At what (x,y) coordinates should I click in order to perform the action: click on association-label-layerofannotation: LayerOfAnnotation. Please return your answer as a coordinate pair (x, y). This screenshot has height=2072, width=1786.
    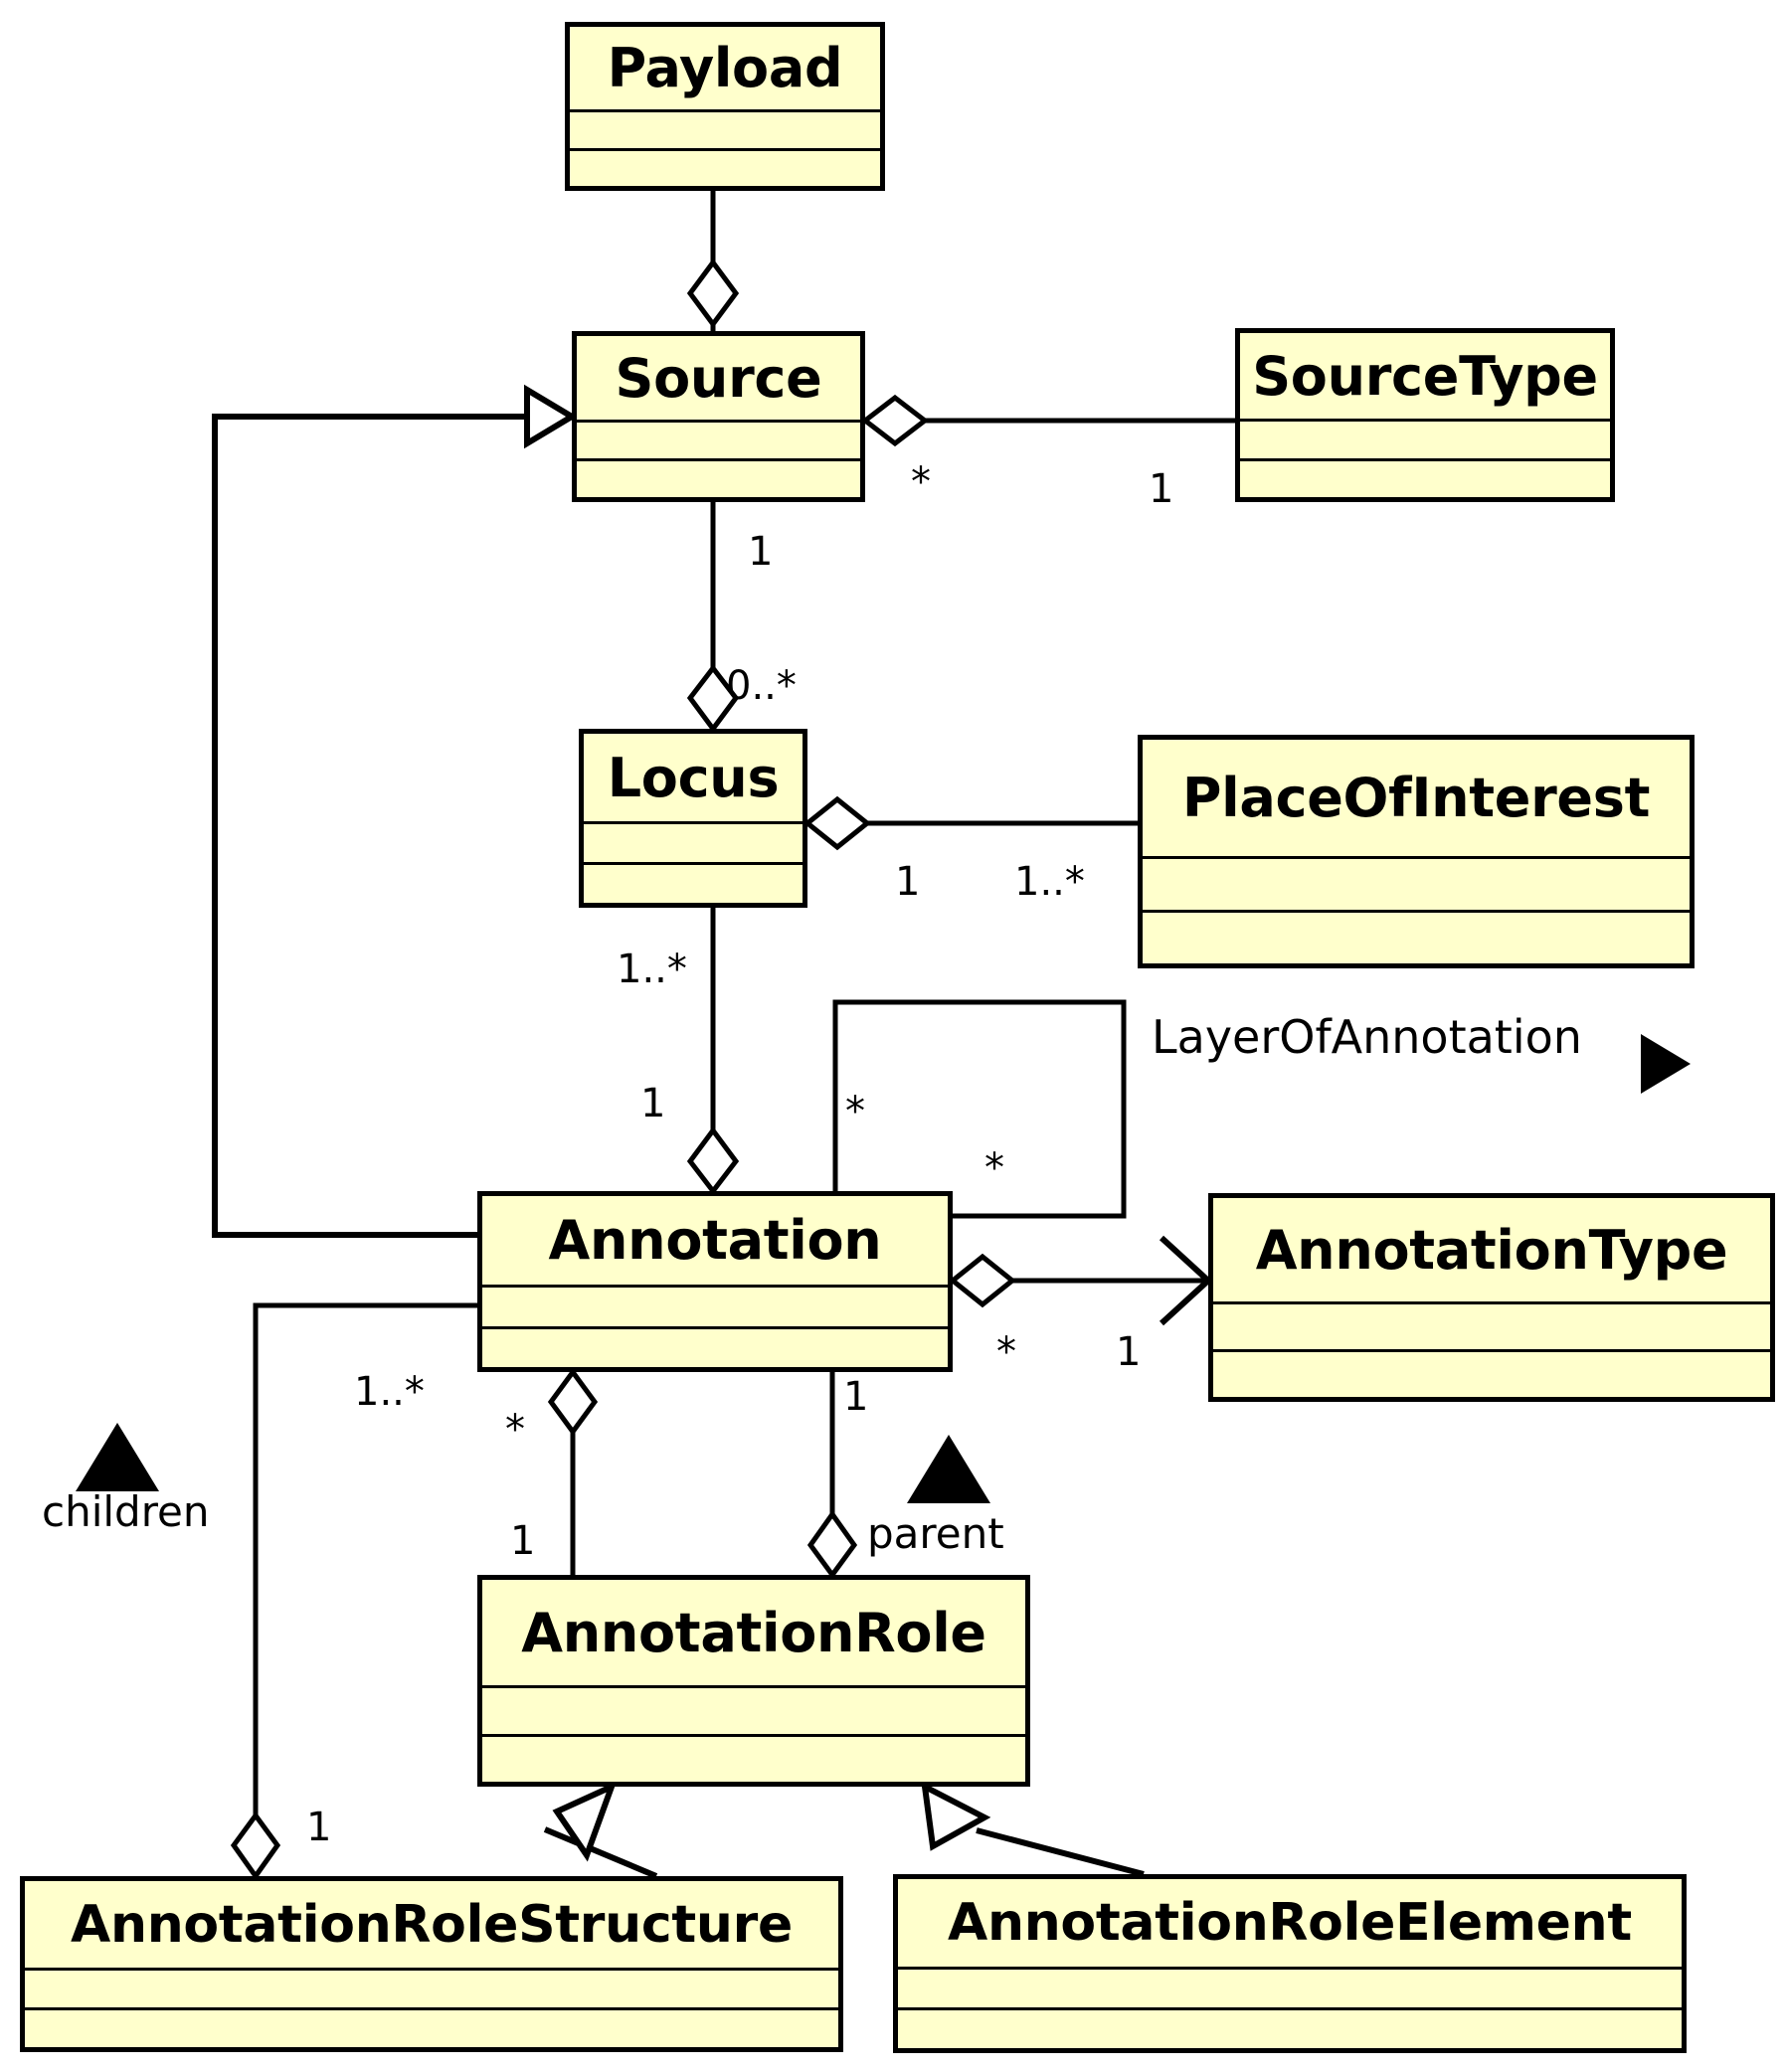
    Looking at the image, I should click on (1367, 1037).